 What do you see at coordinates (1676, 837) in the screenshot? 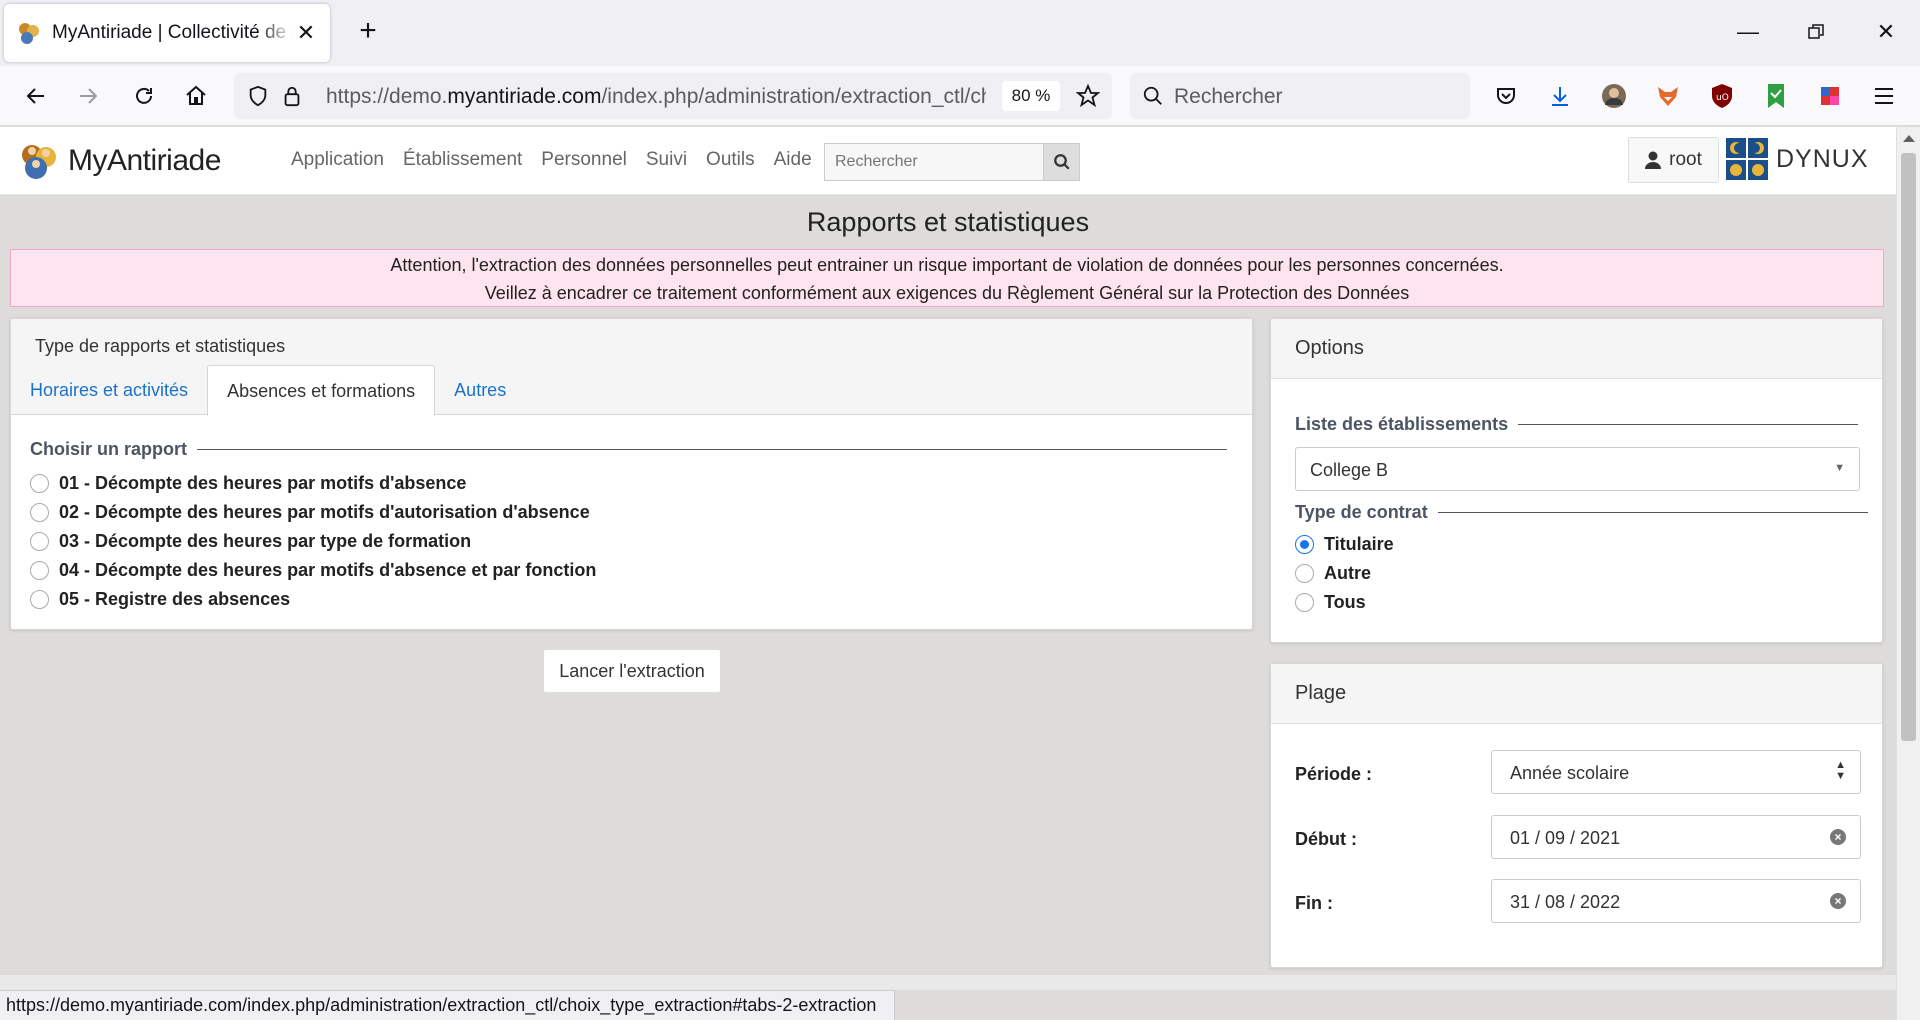
I see `debut-date-input: 01 / 09 / 2021 ×` at bounding box center [1676, 837].